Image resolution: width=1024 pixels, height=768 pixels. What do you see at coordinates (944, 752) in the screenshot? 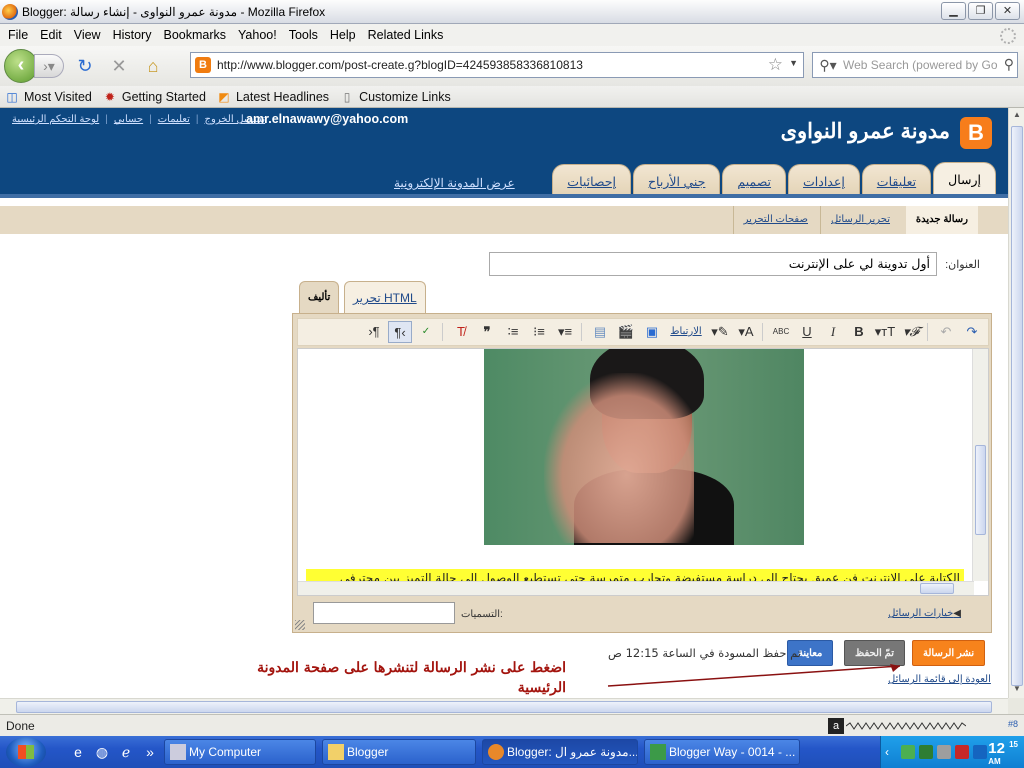
I see `tray-volume-icon` at bounding box center [944, 752].